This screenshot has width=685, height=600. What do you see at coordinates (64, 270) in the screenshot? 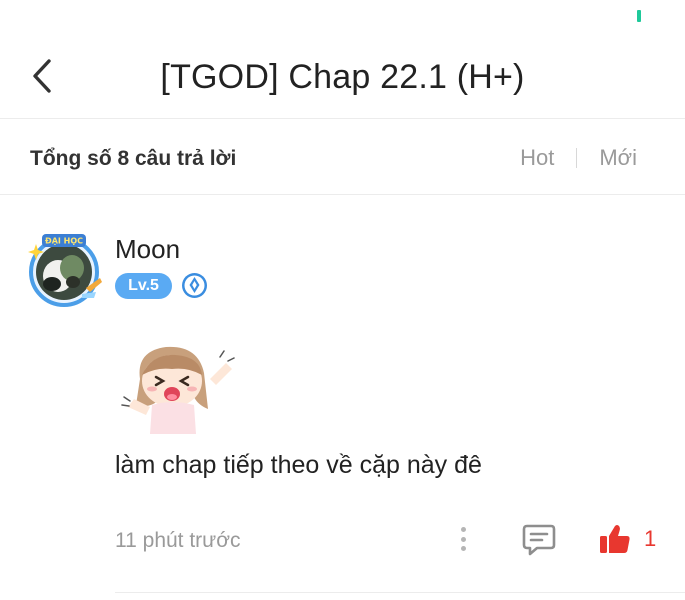
I see `avatar: ĐẠI HỌC` at bounding box center [64, 270].